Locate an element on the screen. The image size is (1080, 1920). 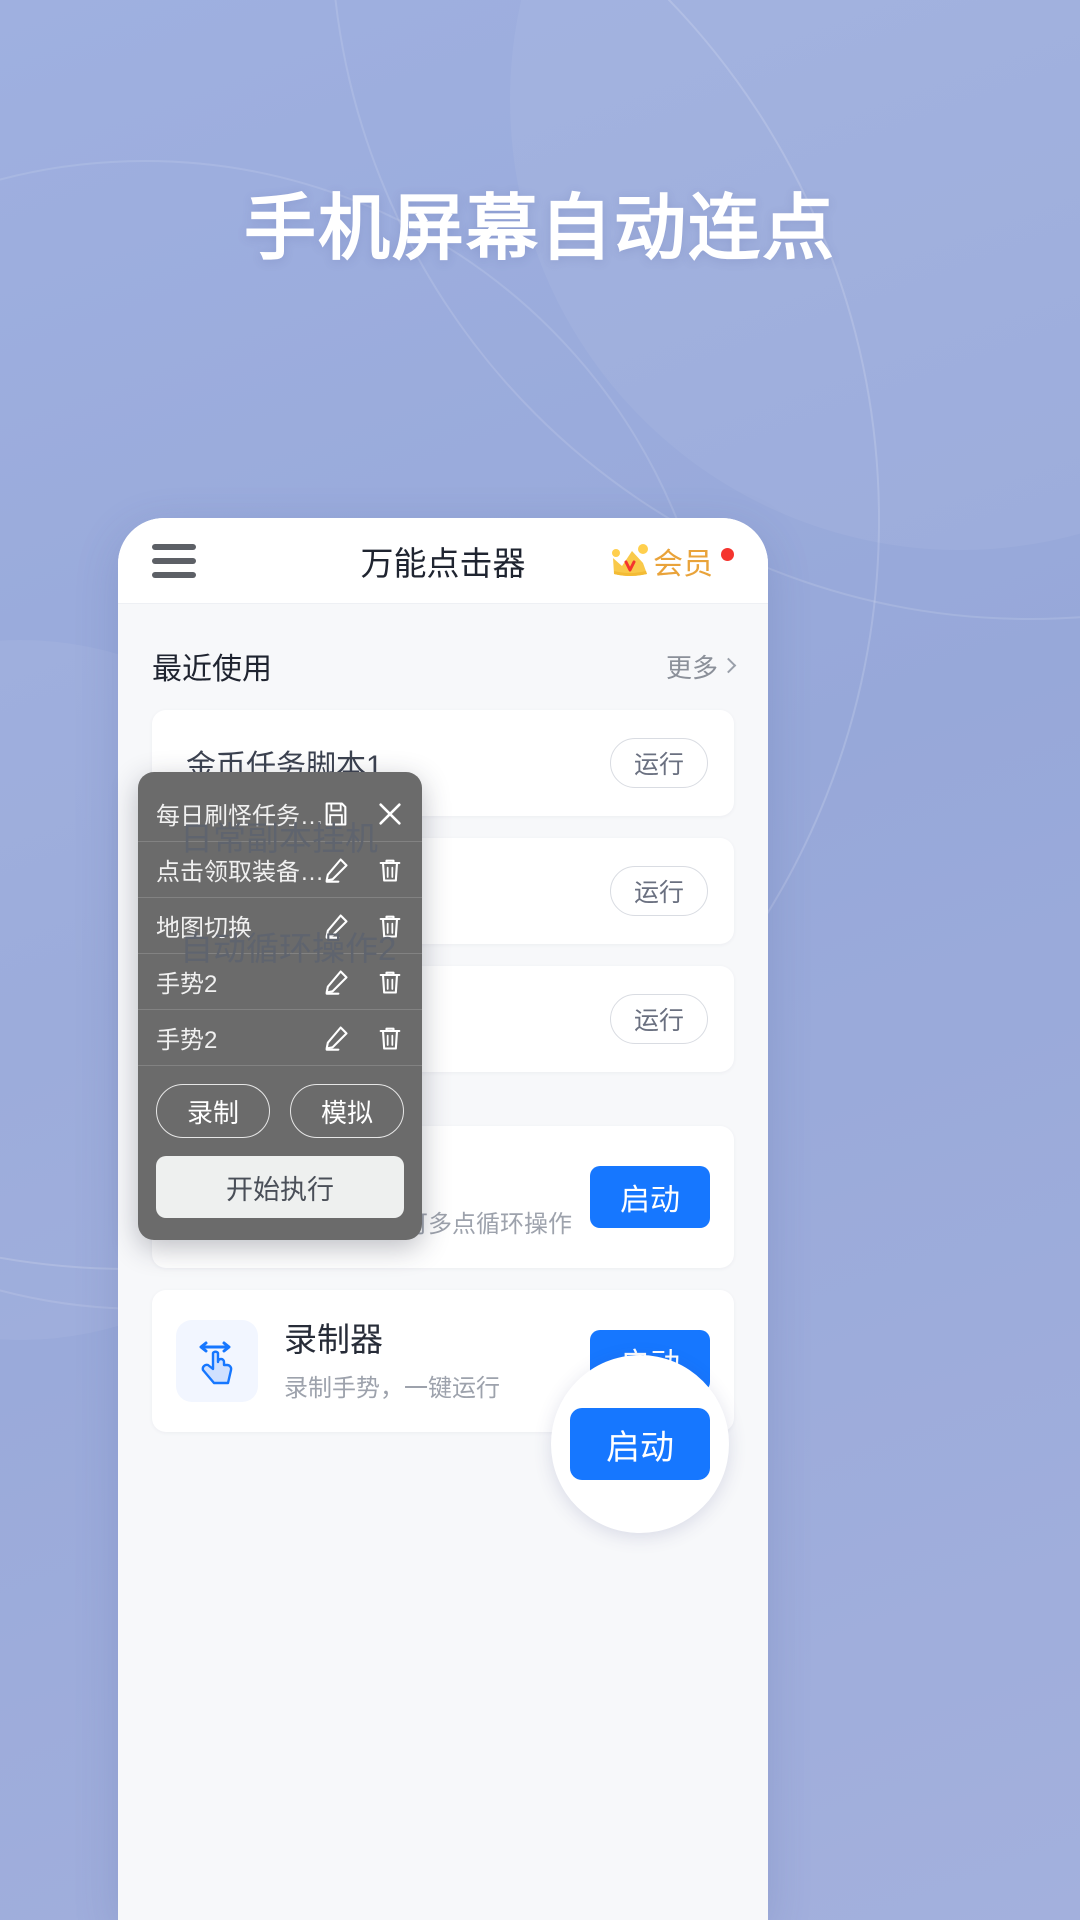
panel-script-name: 地图切换 is located at coordinates (204, 928).